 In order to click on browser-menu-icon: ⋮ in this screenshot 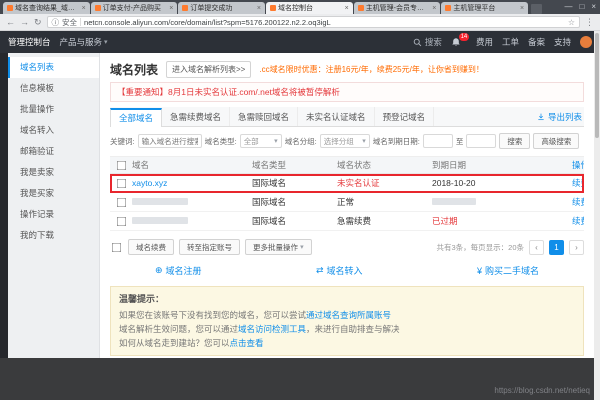, I will do `click(589, 22)`.